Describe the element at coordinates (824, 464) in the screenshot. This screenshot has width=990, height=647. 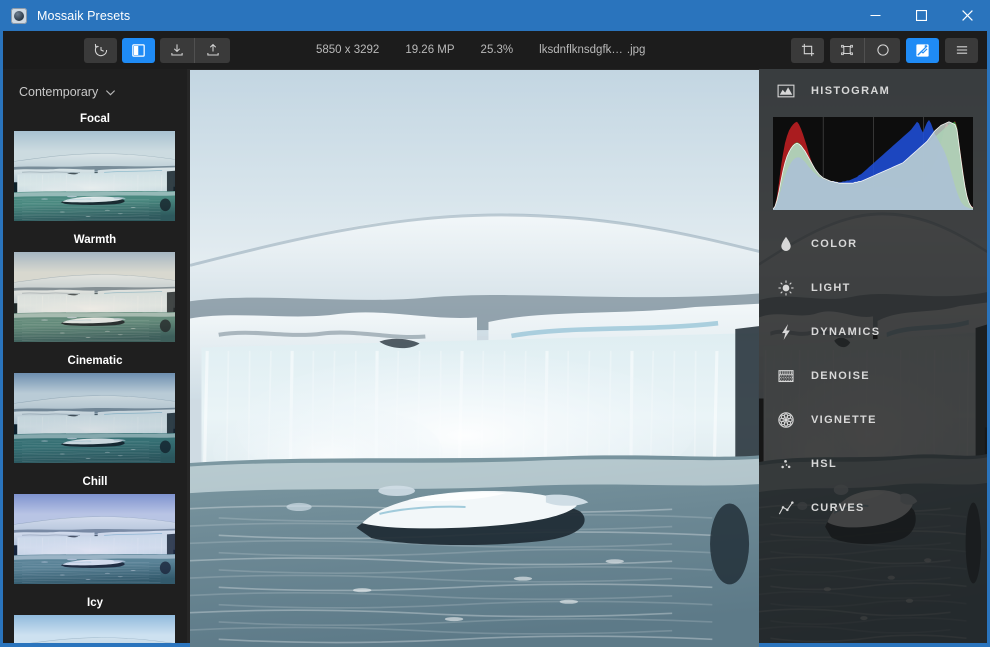
I see `panel-section-label: HSL` at that location.